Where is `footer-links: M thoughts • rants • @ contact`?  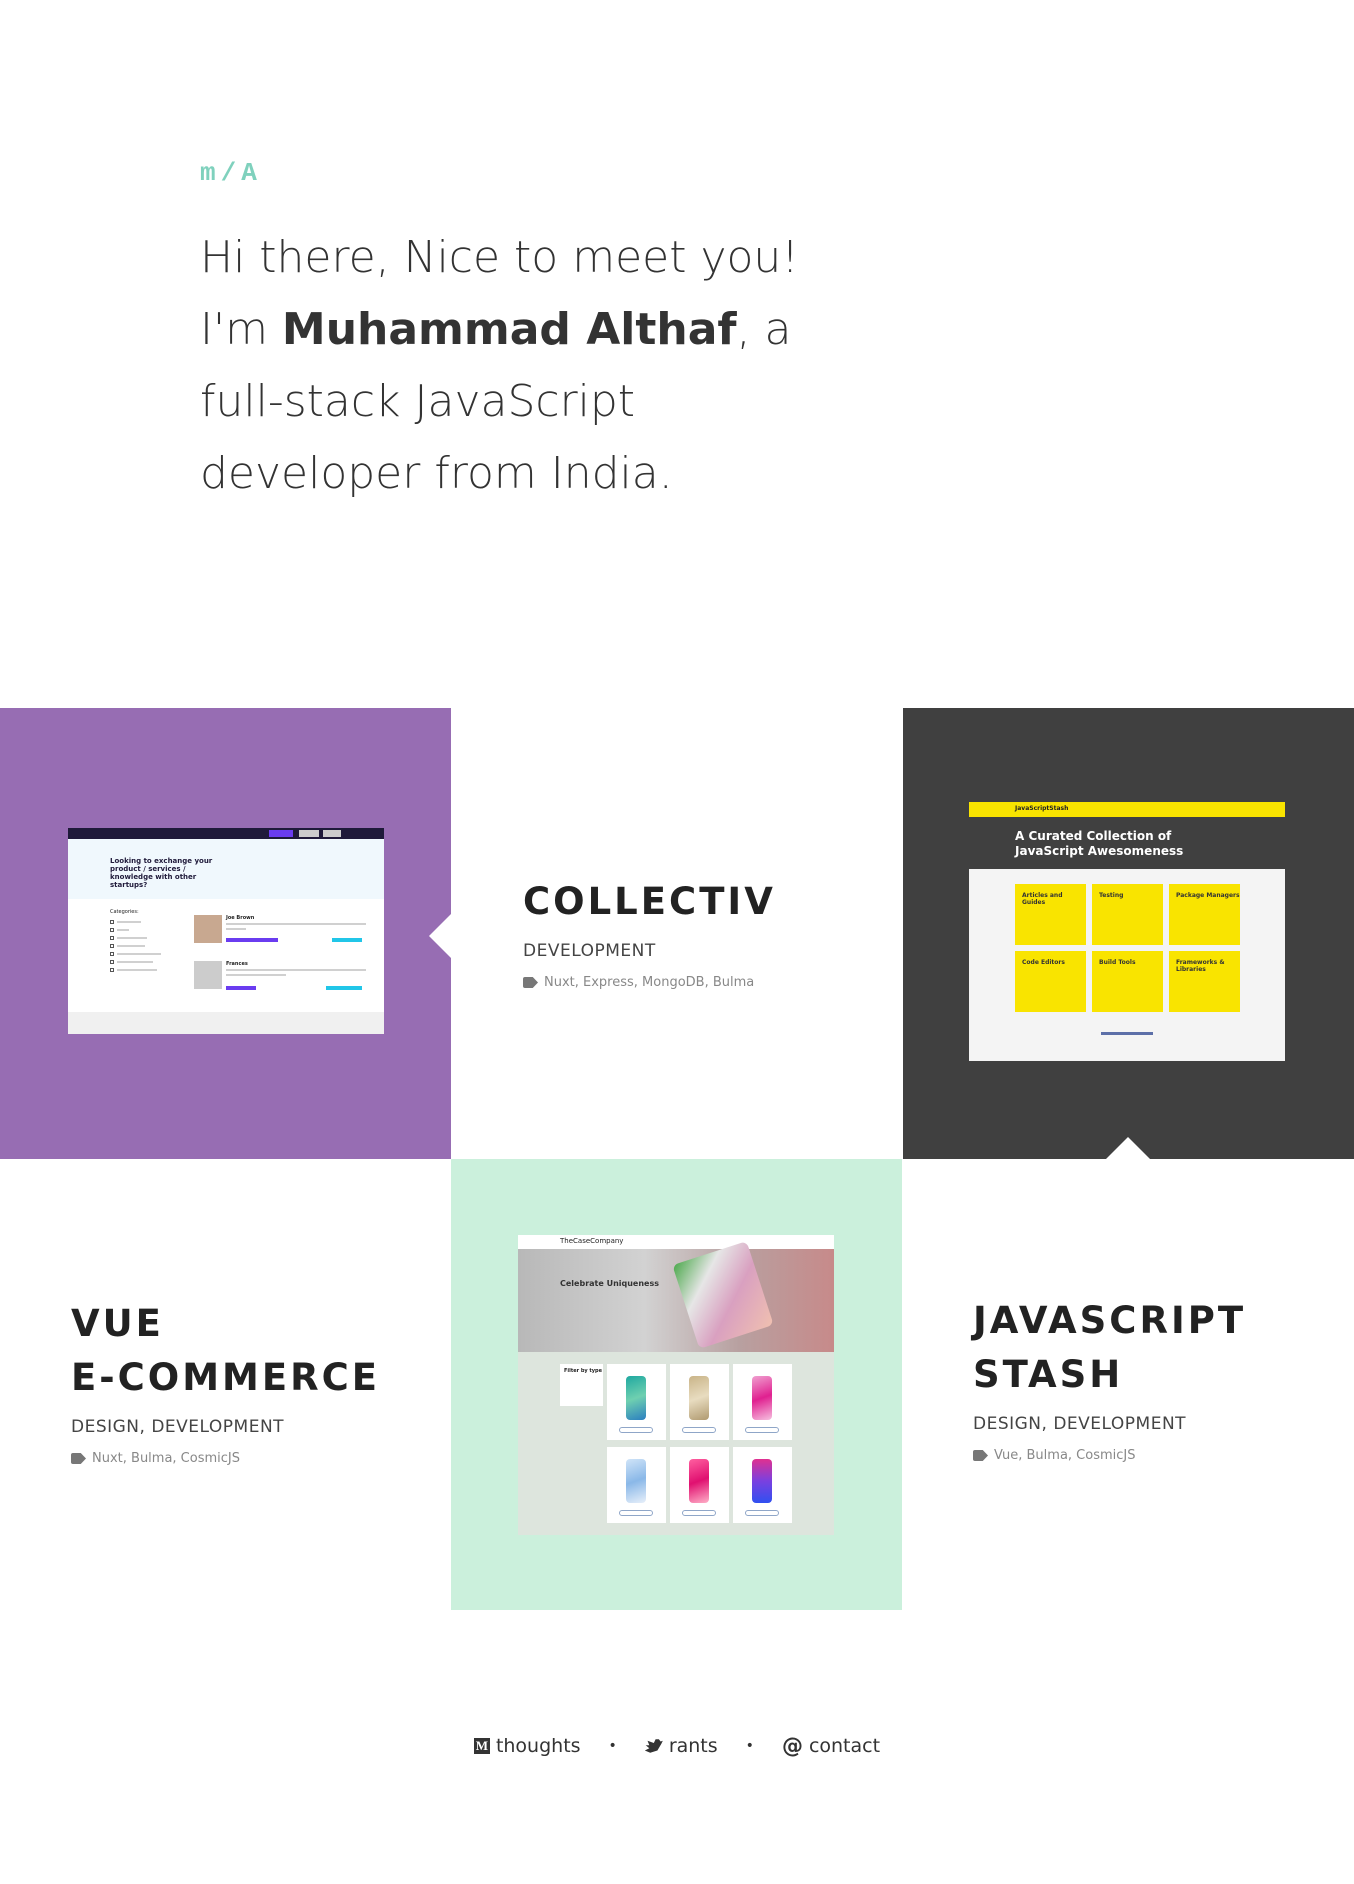
footer-links: M thoughts • rants • @ contact is located at coordinates (677, 1746).